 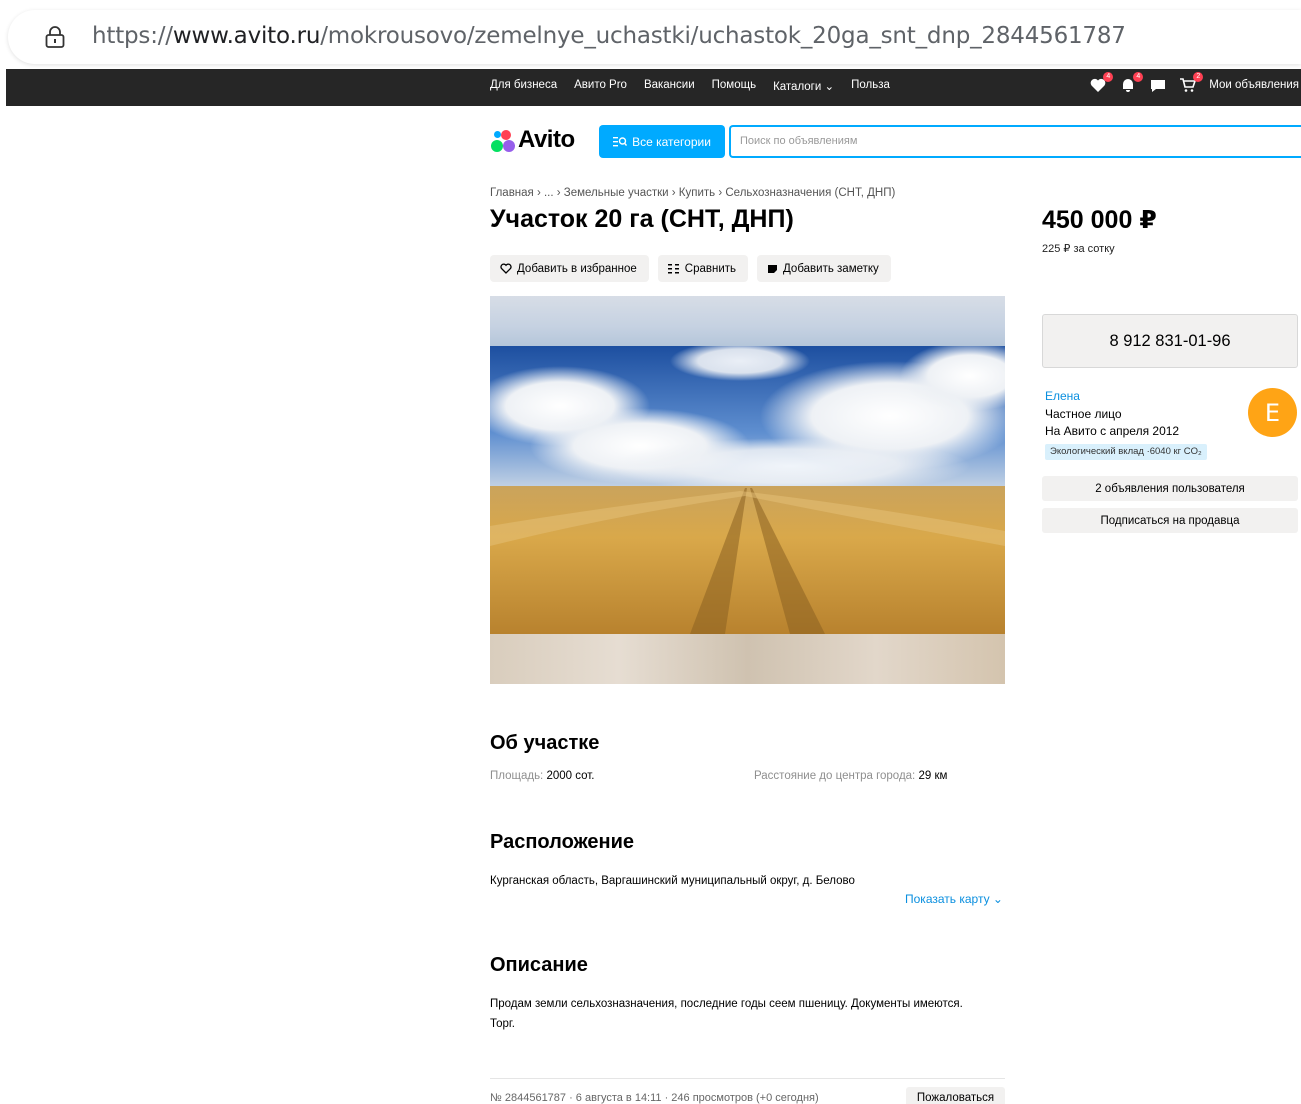 What do you see at coordinates (1015, 141) in the screenshot?
I see `search-input: Поиск по объявлениям` at bounding box center [1015, 141].